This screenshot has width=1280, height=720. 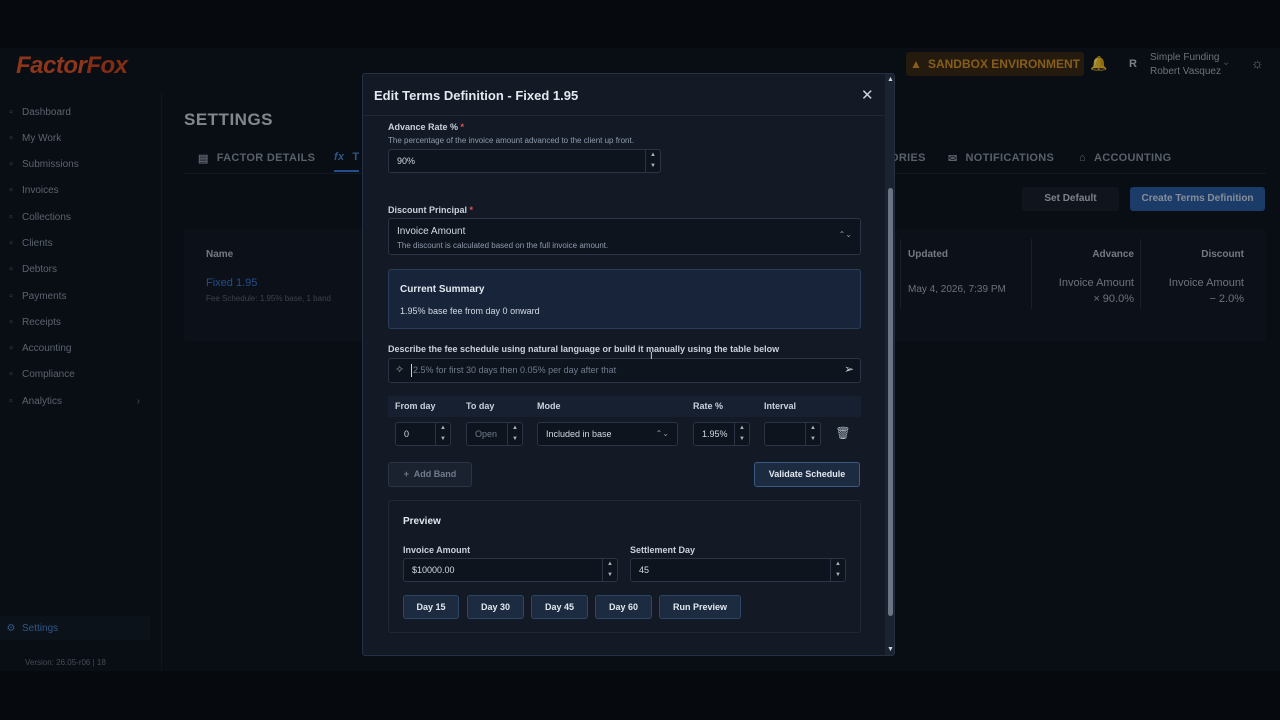 I want to click on to-day-input: Open ▲ ▼, so click(x=494, y=434).